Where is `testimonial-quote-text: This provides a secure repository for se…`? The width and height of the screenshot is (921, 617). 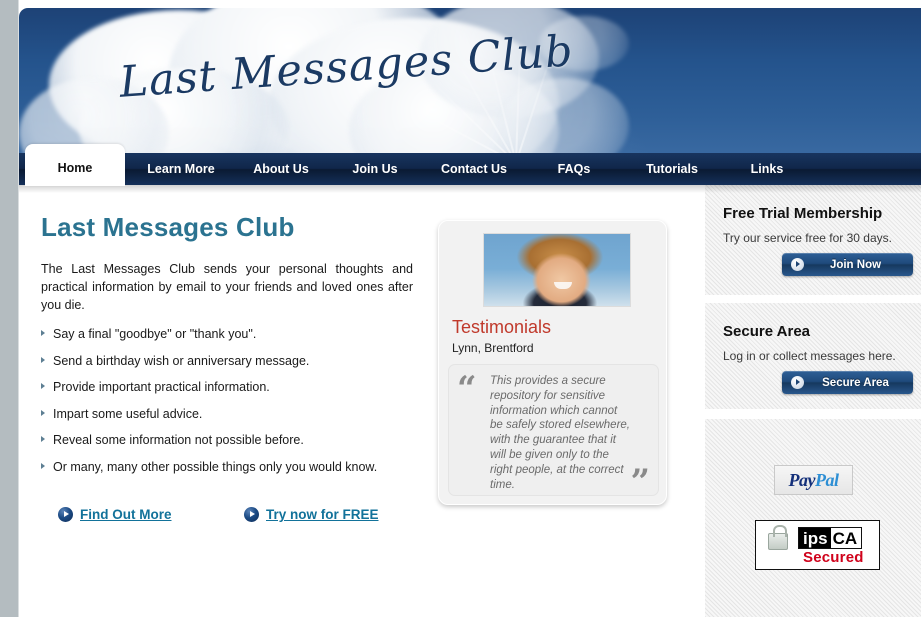 testimonial-quote-text: This provides a secure repository for se… is located at coordinates (560, 433).